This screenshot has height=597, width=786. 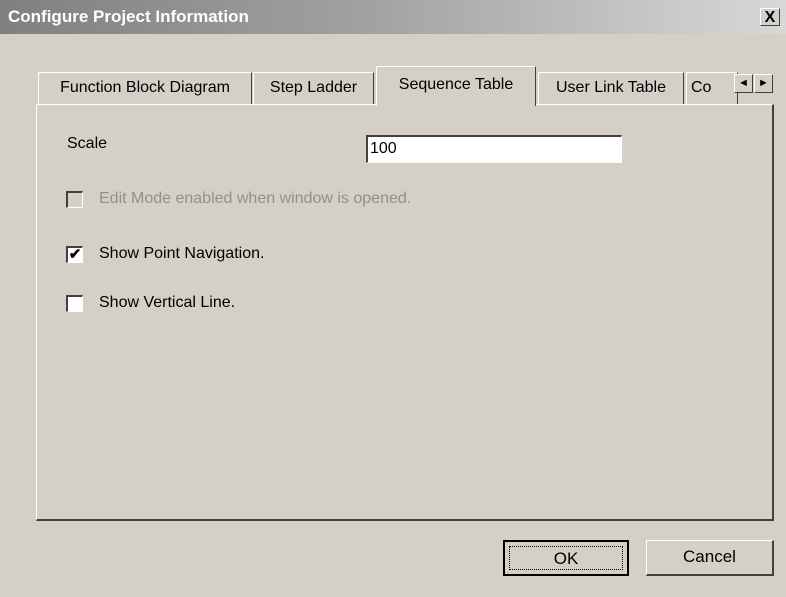 I want to click on tab-function-block-diagram: Function Block Diagram, so click(x=145, y=88).